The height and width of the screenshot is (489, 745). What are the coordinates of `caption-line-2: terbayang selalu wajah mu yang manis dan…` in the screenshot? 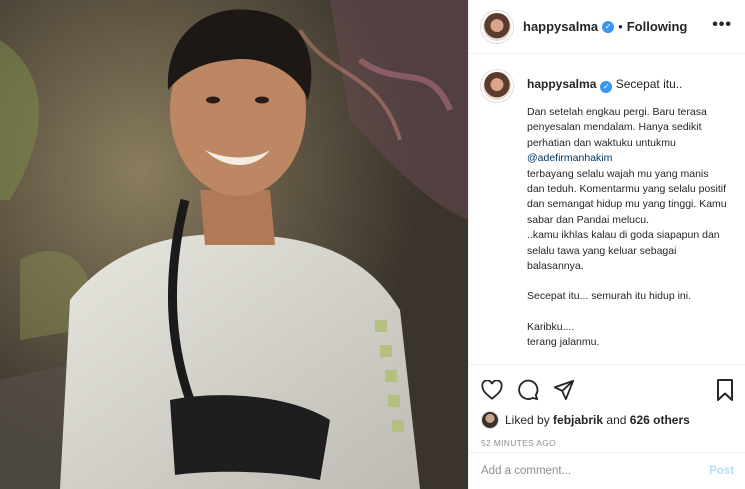 It's located at (627, 196).